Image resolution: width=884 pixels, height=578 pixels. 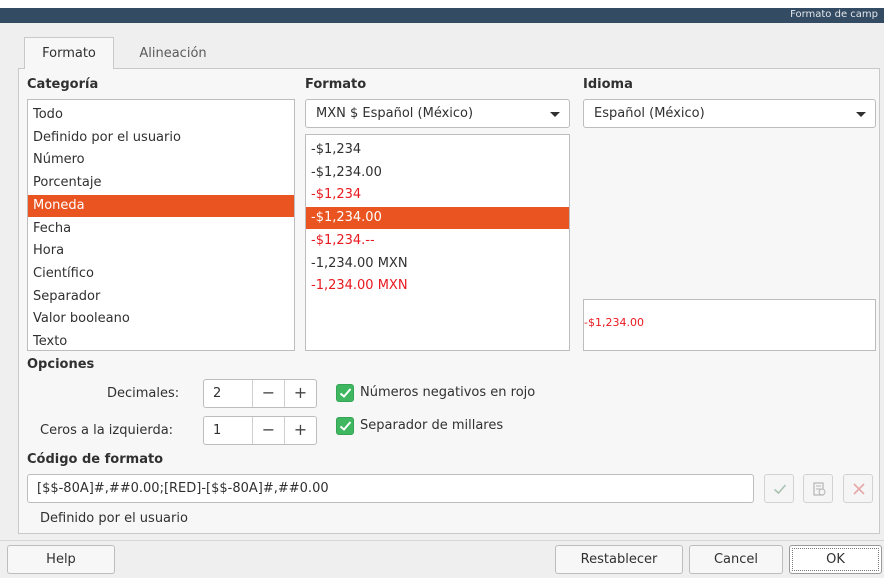 I want to click on negativos-rojo-checkbox, so click(x=345, y=393).